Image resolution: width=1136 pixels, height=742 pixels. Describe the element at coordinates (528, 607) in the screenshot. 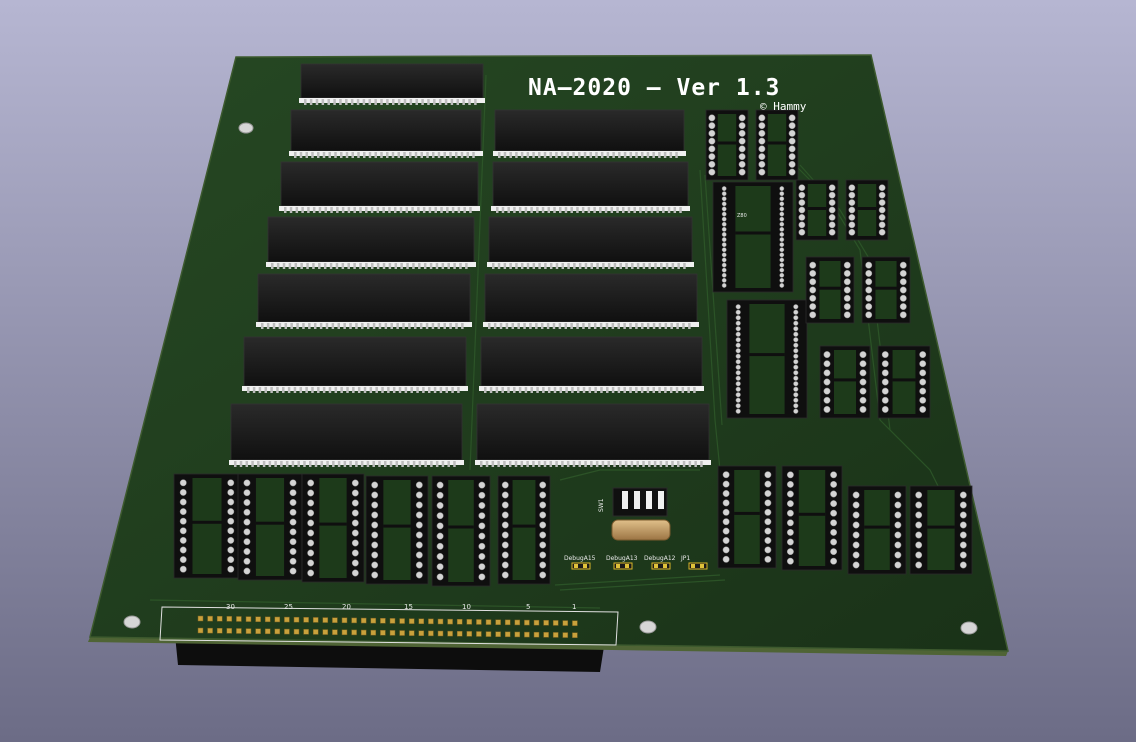

I see `connector-number: 5` at that location.